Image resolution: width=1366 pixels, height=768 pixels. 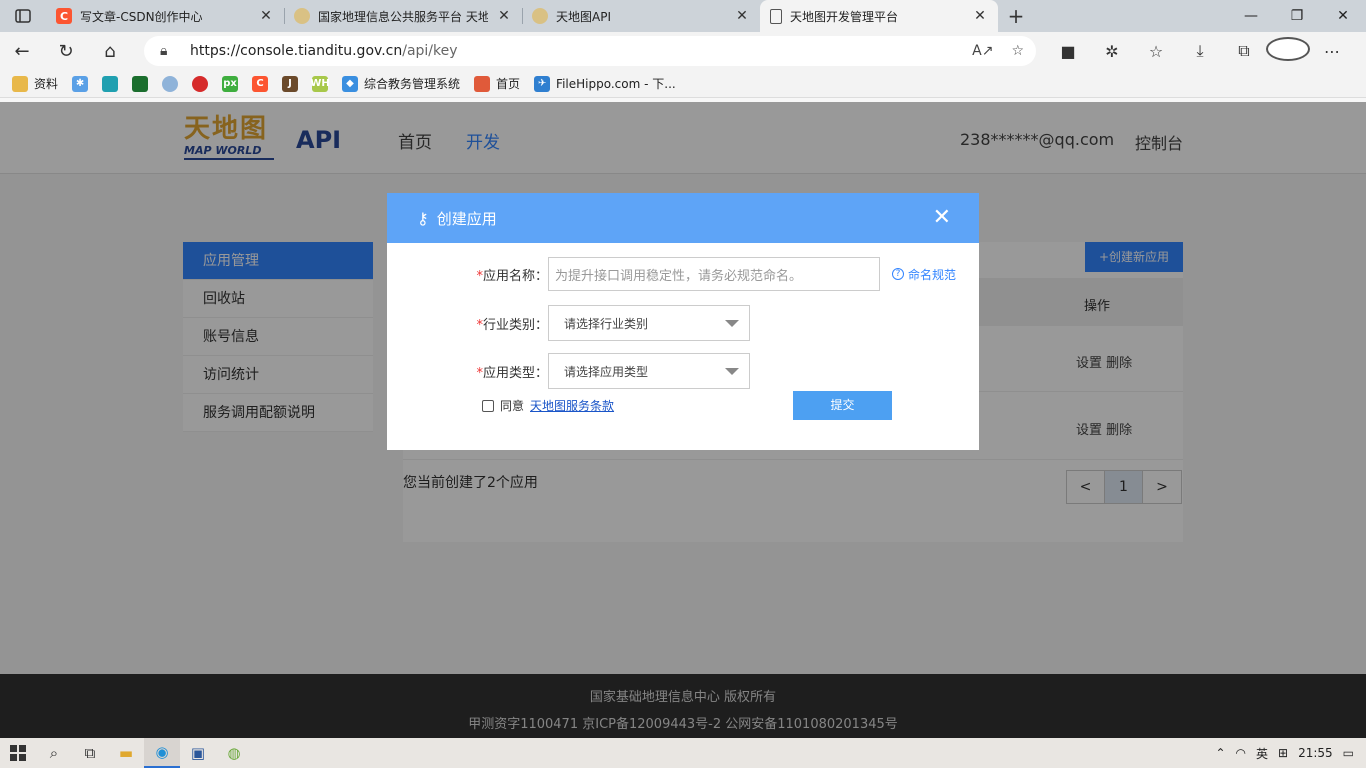 I want to click on clock-time: 21:55, so click(x=1315, y=753).